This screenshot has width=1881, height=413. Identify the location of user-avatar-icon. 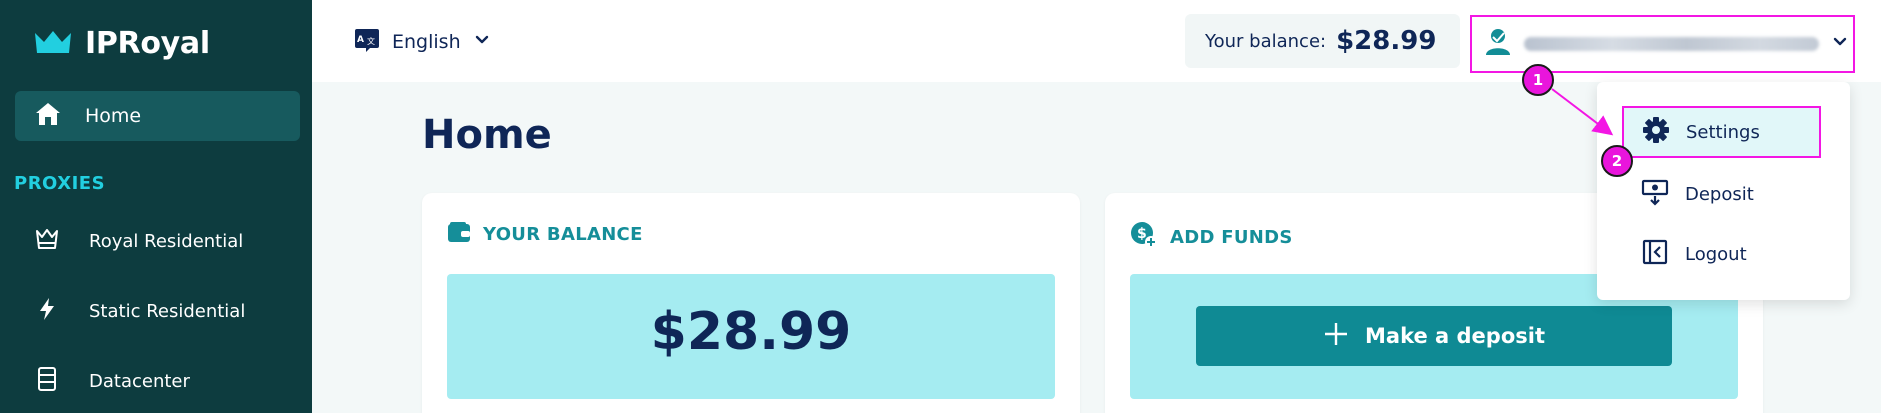
(1498, 44).